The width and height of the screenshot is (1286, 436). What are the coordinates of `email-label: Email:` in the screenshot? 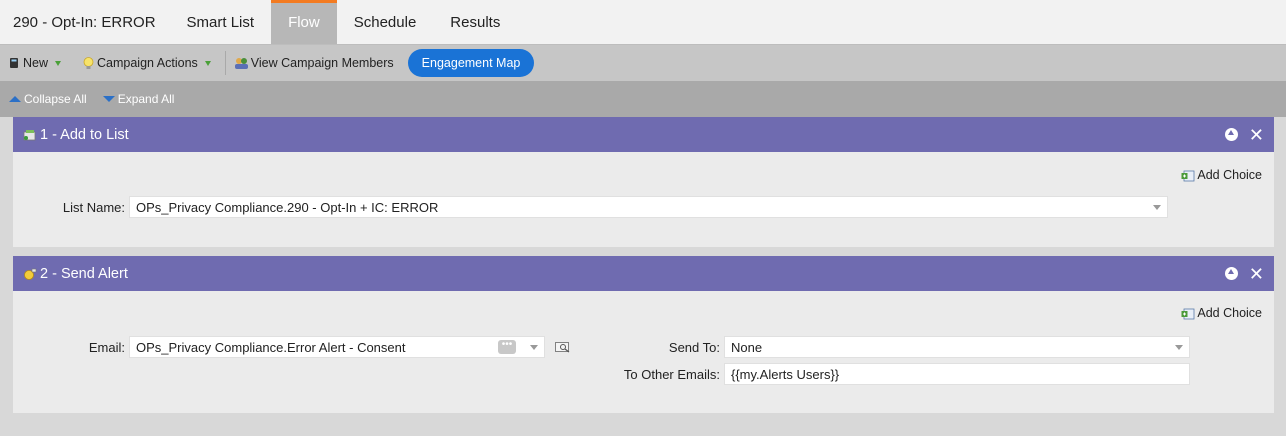 It's located at (106, 347).